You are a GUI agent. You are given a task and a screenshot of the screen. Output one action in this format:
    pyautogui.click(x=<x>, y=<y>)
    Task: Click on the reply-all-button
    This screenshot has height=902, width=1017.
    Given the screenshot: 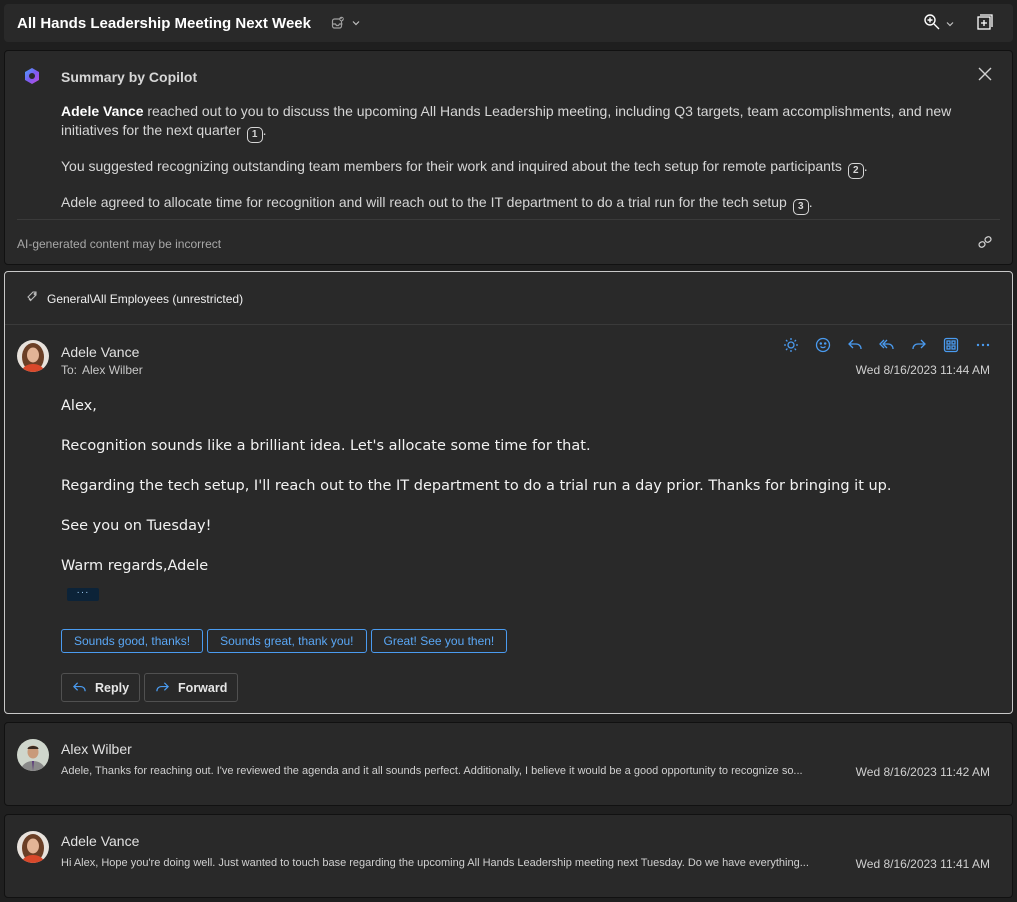 What is the action you would take?
    pyautogui.click(x=887, y=345)
    